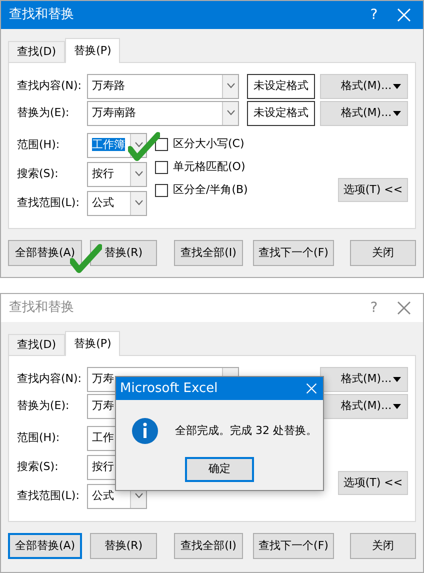  Describe the element at coordinates (219, 469) in the screenshot. I see `ok-button: 确定` at that location.